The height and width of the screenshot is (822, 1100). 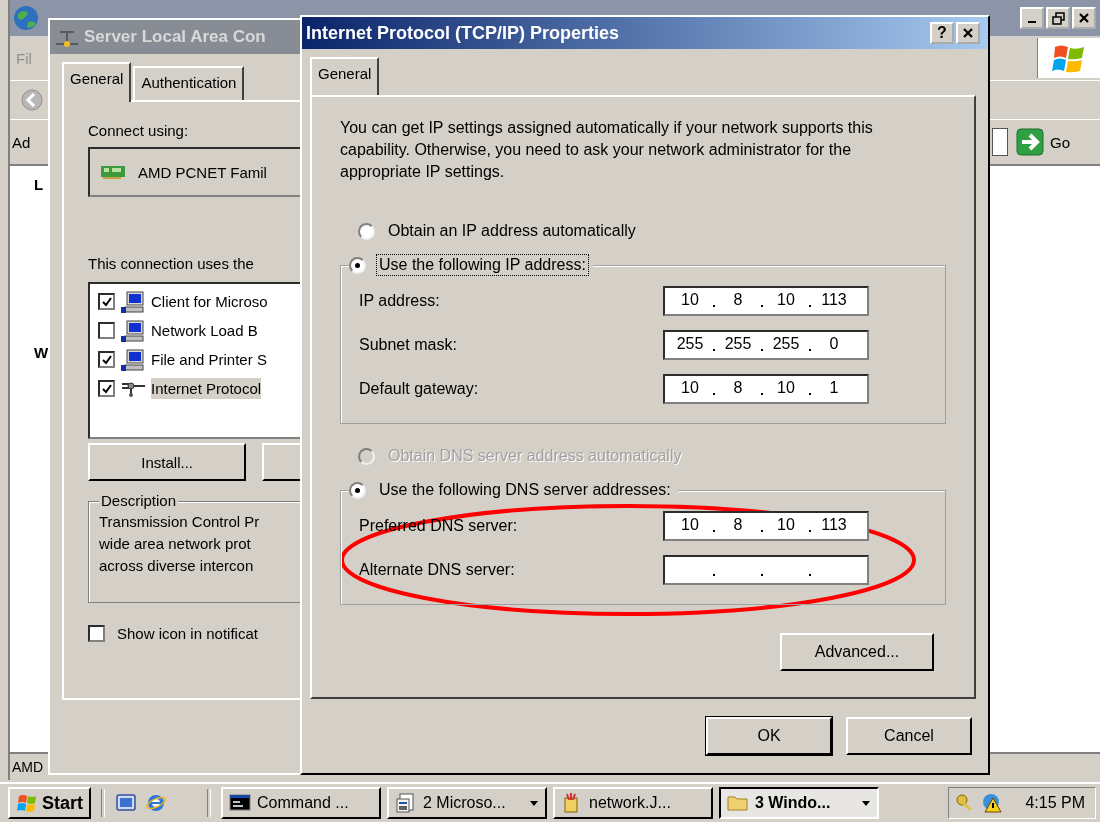 I want to click on intro-text: You can get IP settings assigned automatically if your network supports this capability. Otherwise, you need to ask your network administrator for the appropriate IP settings., so click(x=607, y=150).